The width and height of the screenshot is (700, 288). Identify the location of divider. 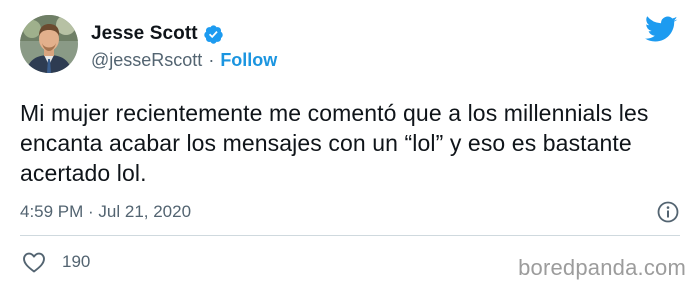
(350, 235).